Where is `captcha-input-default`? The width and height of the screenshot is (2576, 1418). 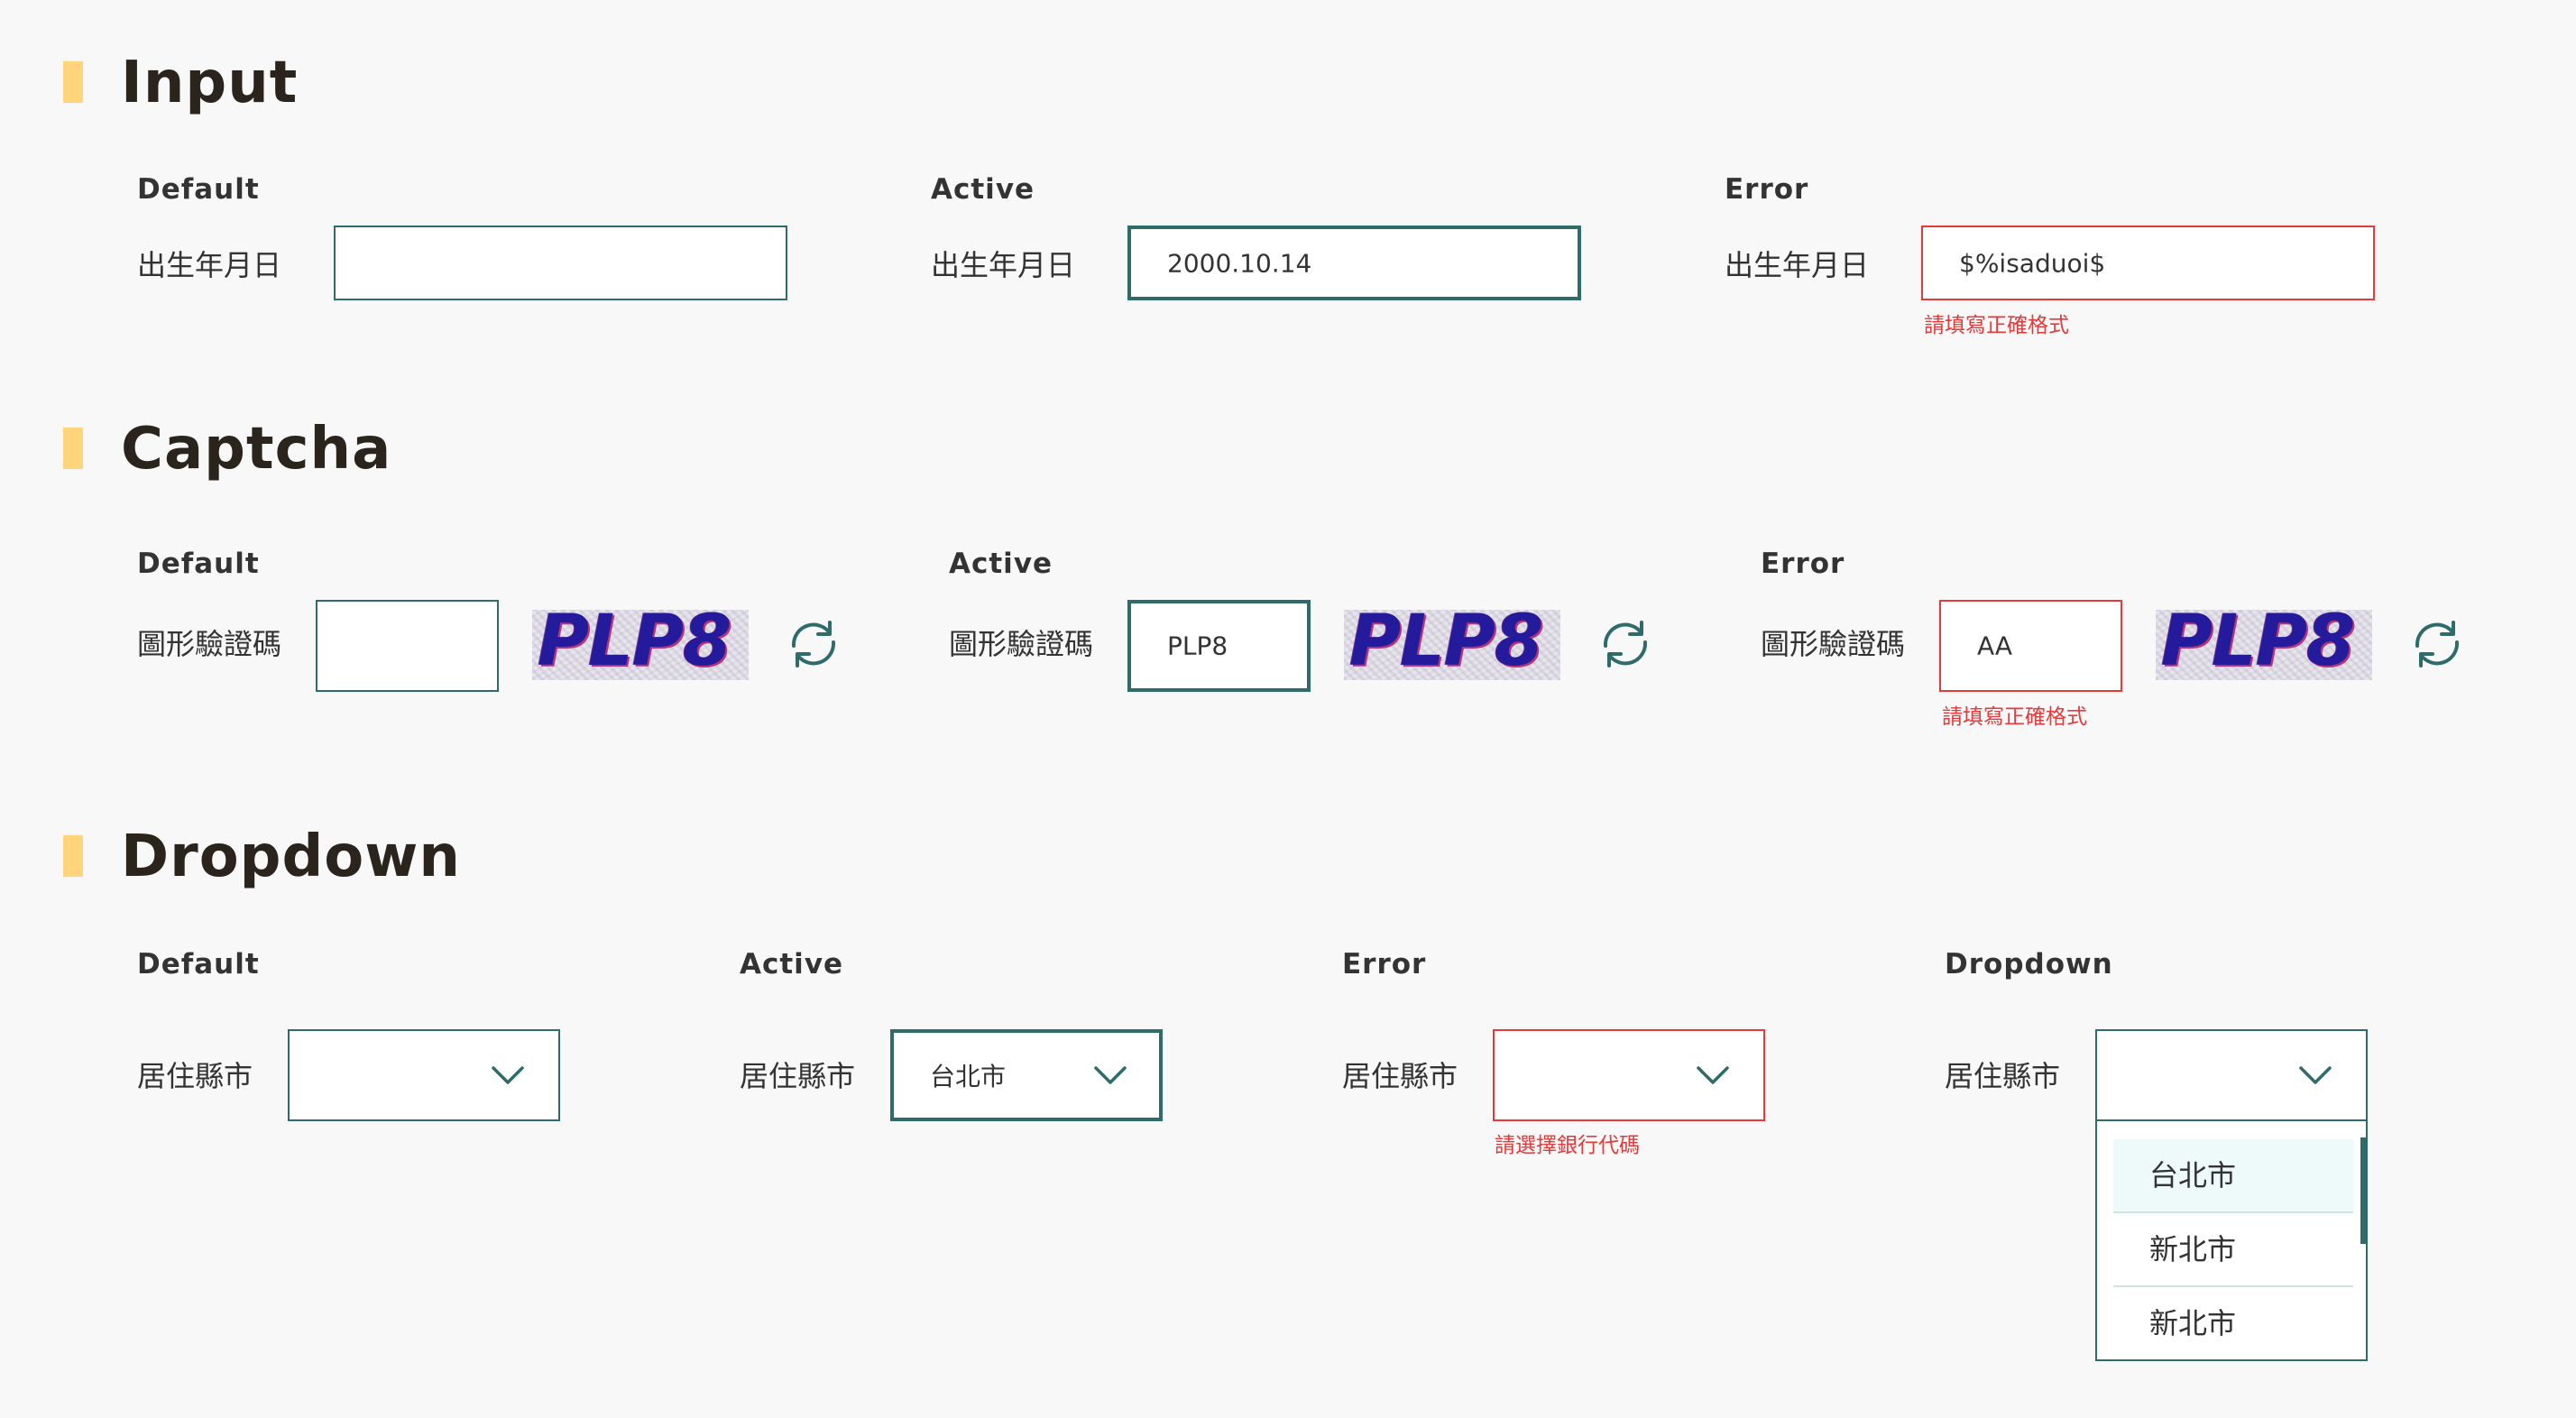
captcha-input-default is located at coordinates (407, 646).